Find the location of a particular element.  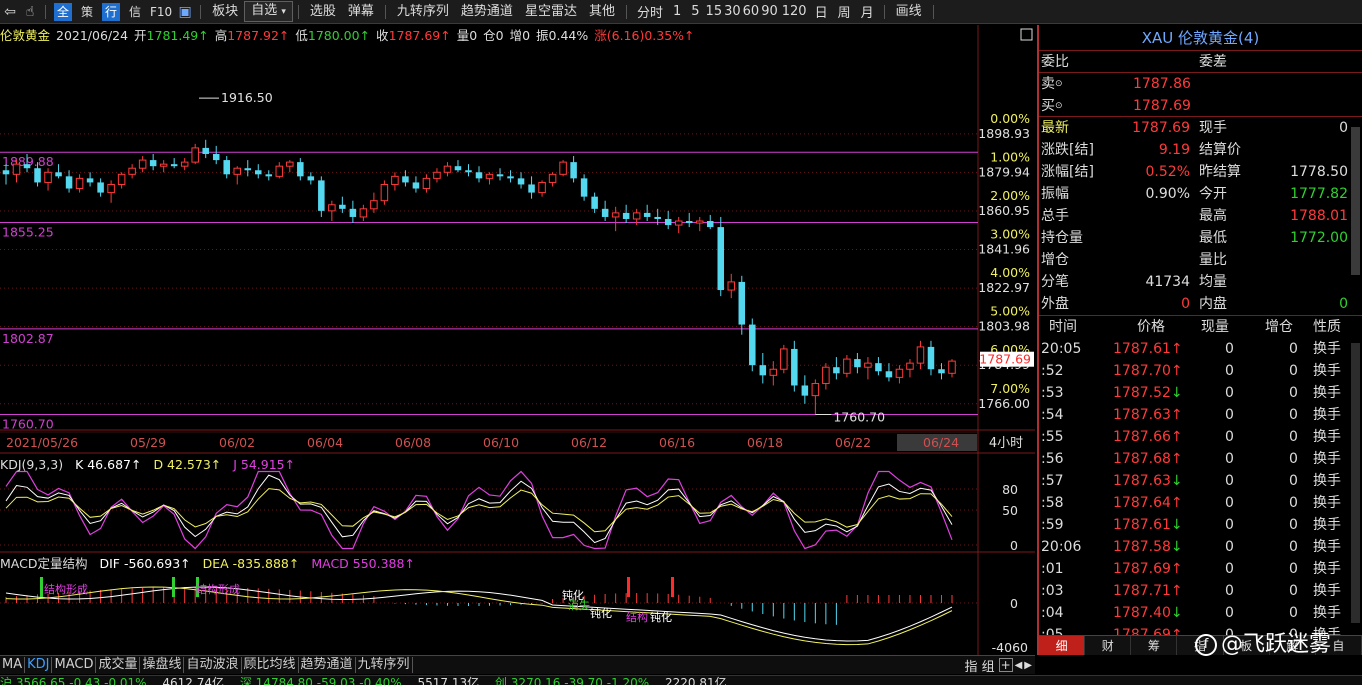

stock-picker-button: 选股 is located at coordinates (323, 12).